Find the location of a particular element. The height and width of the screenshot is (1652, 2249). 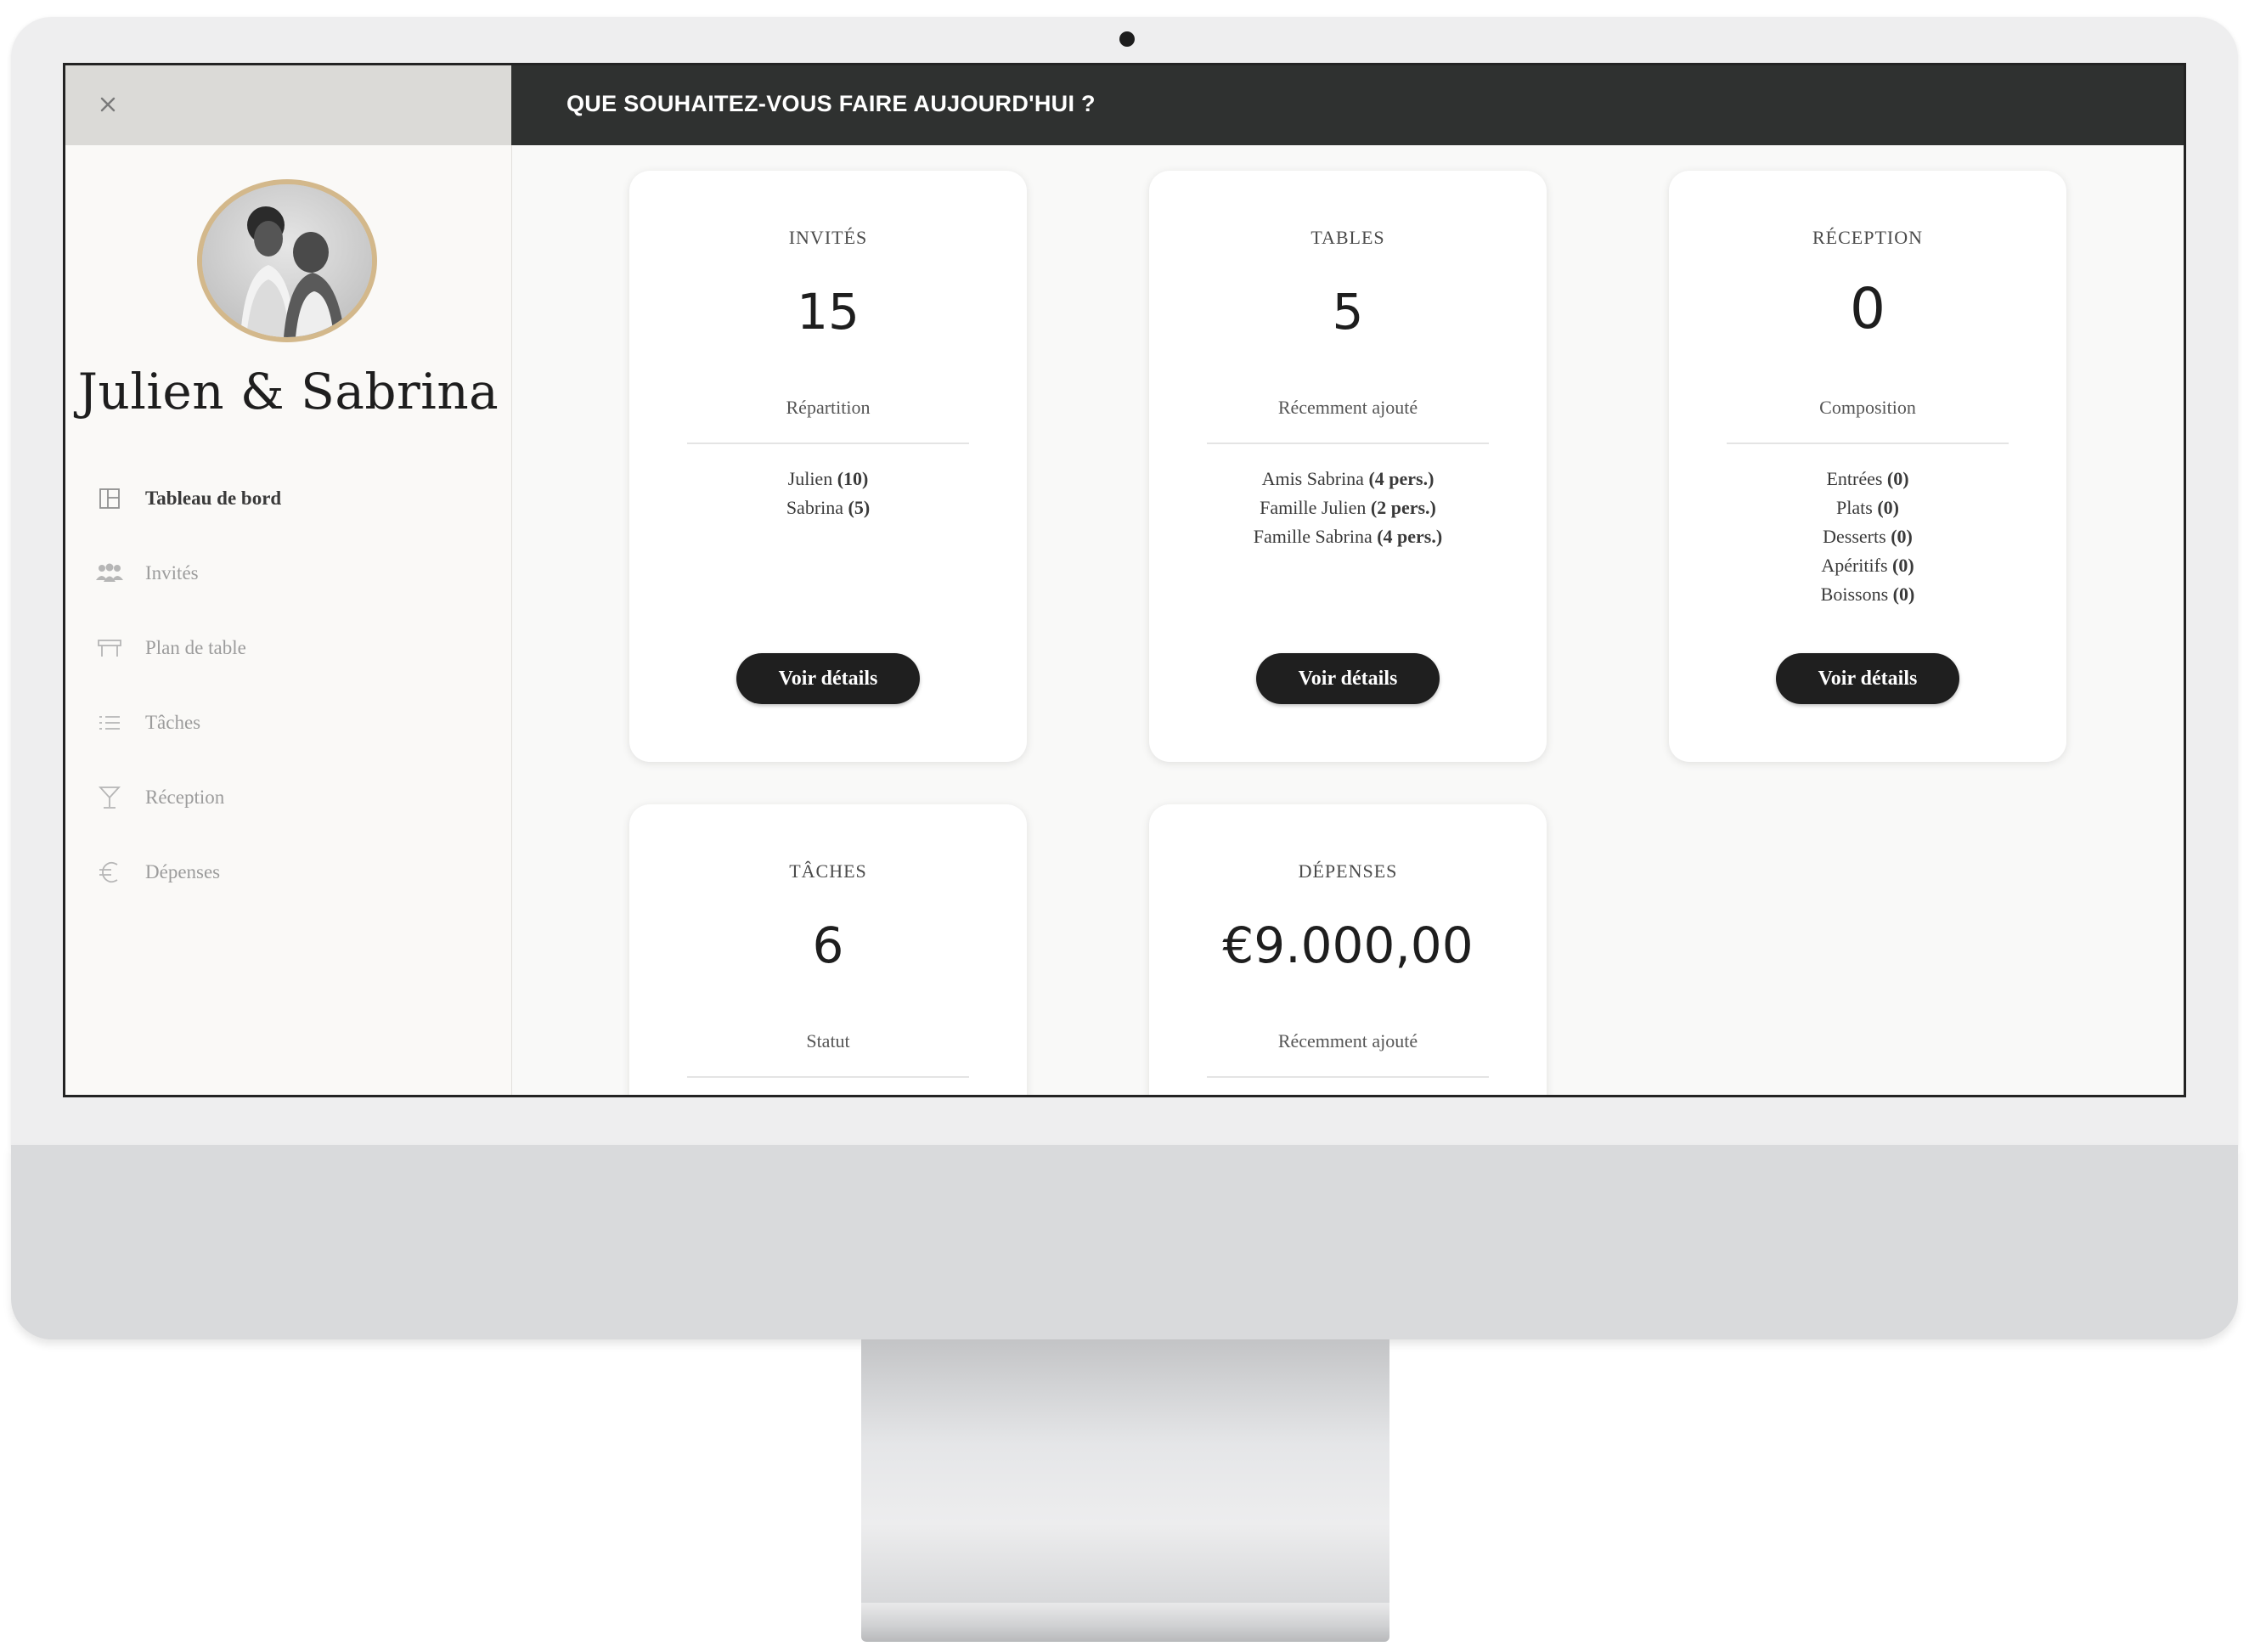

card-title: INVITÉS is located at coordinates (828, 237).